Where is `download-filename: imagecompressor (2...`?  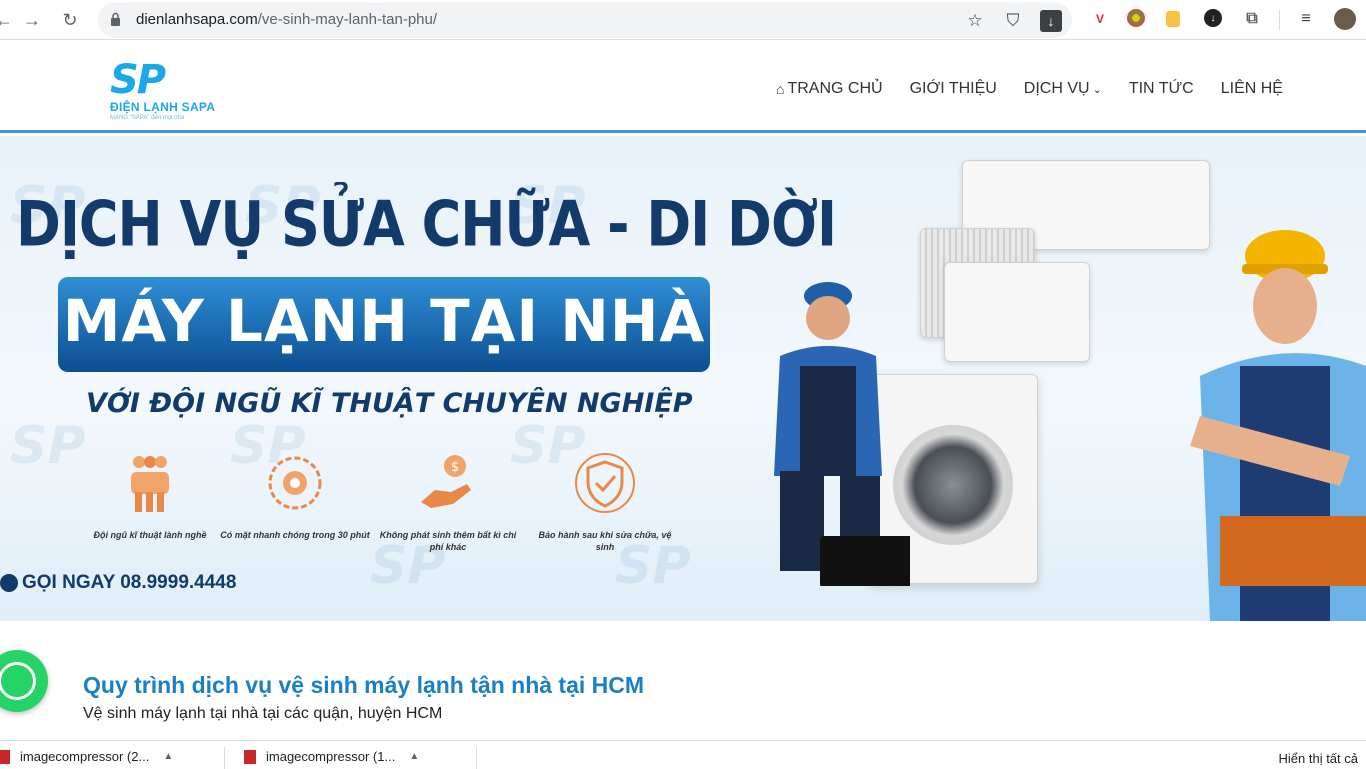
download-filename: imagecompressor (2... is located at coordinates (85, 756).